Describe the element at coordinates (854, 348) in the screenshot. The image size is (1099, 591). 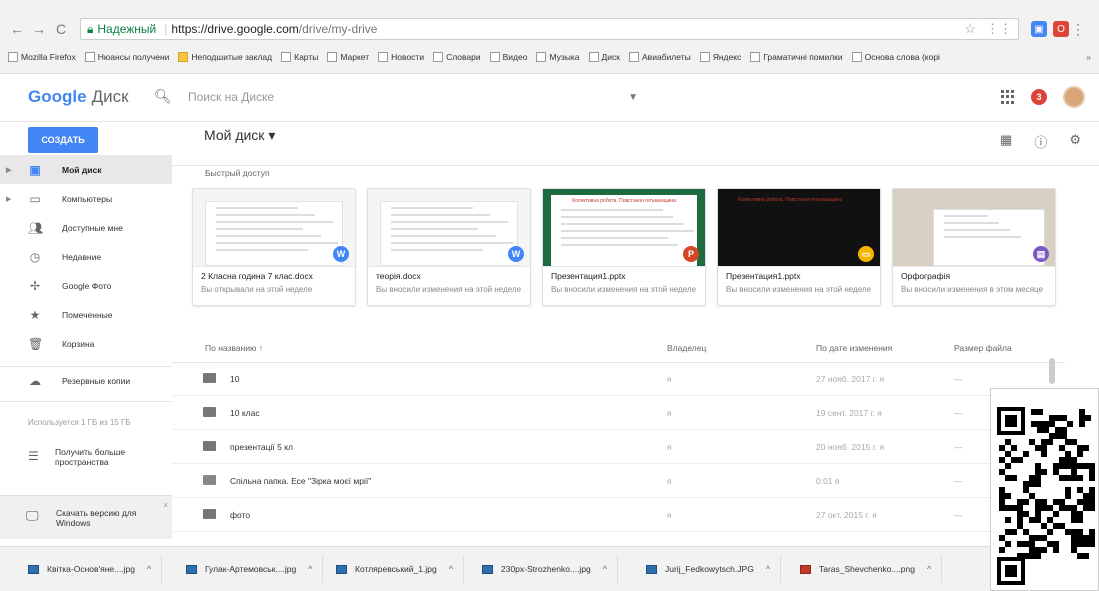
I see `sort-by-modified: По дате изменения` at that location.